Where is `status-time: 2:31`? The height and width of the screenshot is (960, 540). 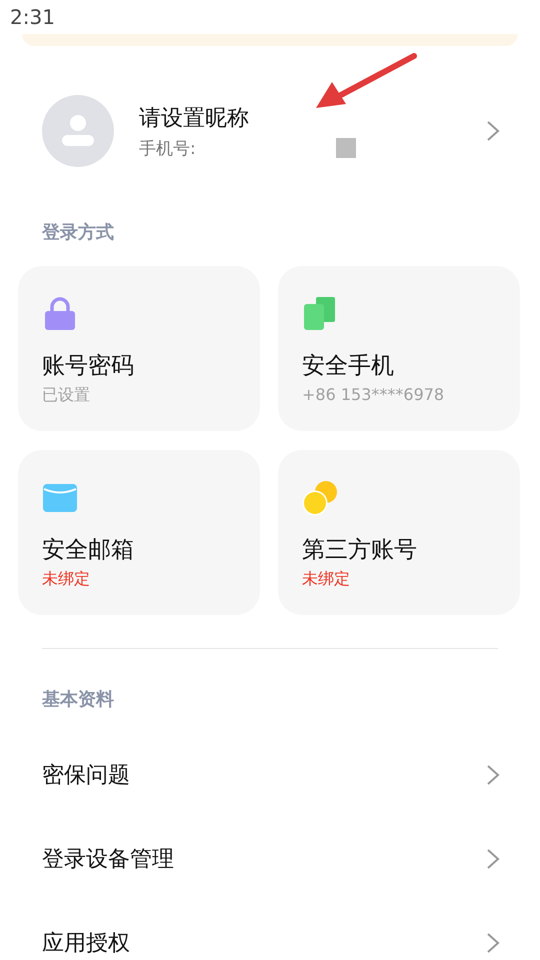 status-time: 2:31 is located at coordinates (32, 17).